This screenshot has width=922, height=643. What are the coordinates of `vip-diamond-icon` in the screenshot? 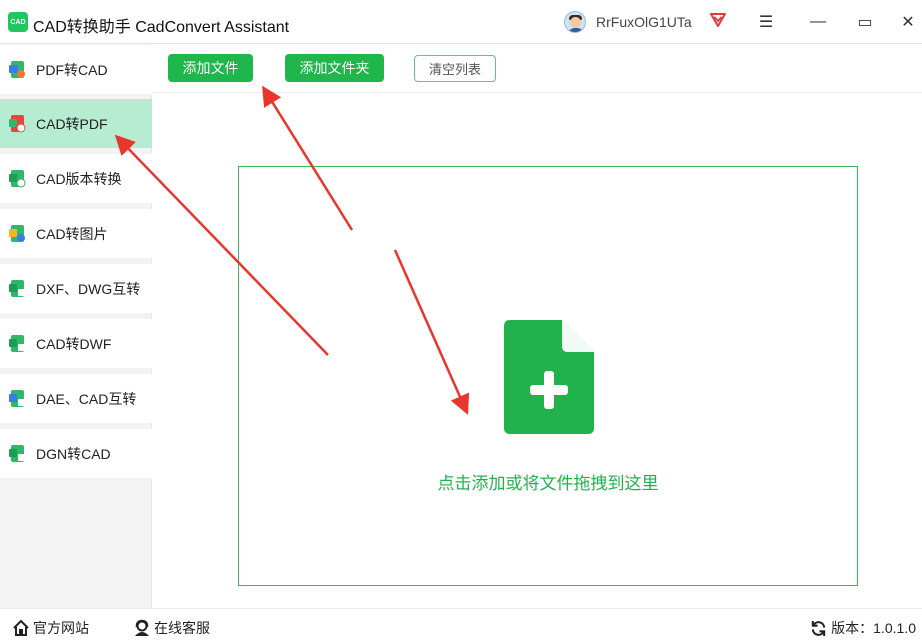 It's located at (718, 20).